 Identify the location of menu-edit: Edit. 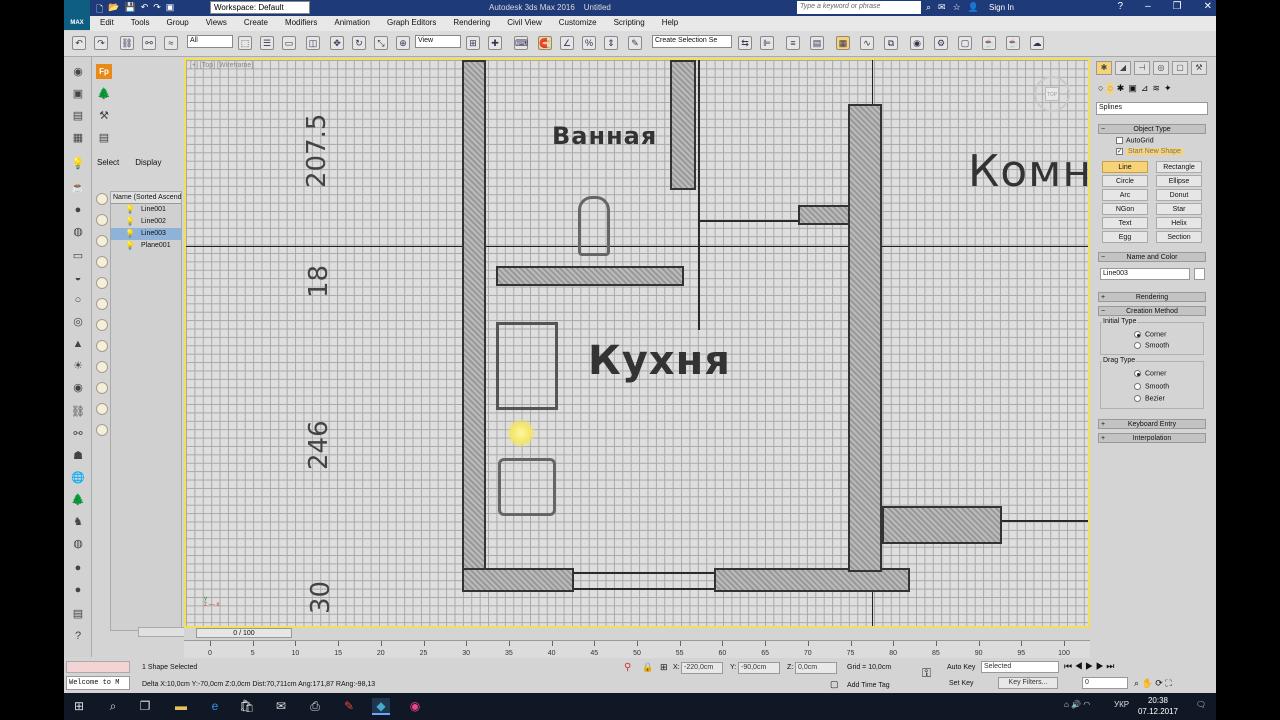
(105, 23).